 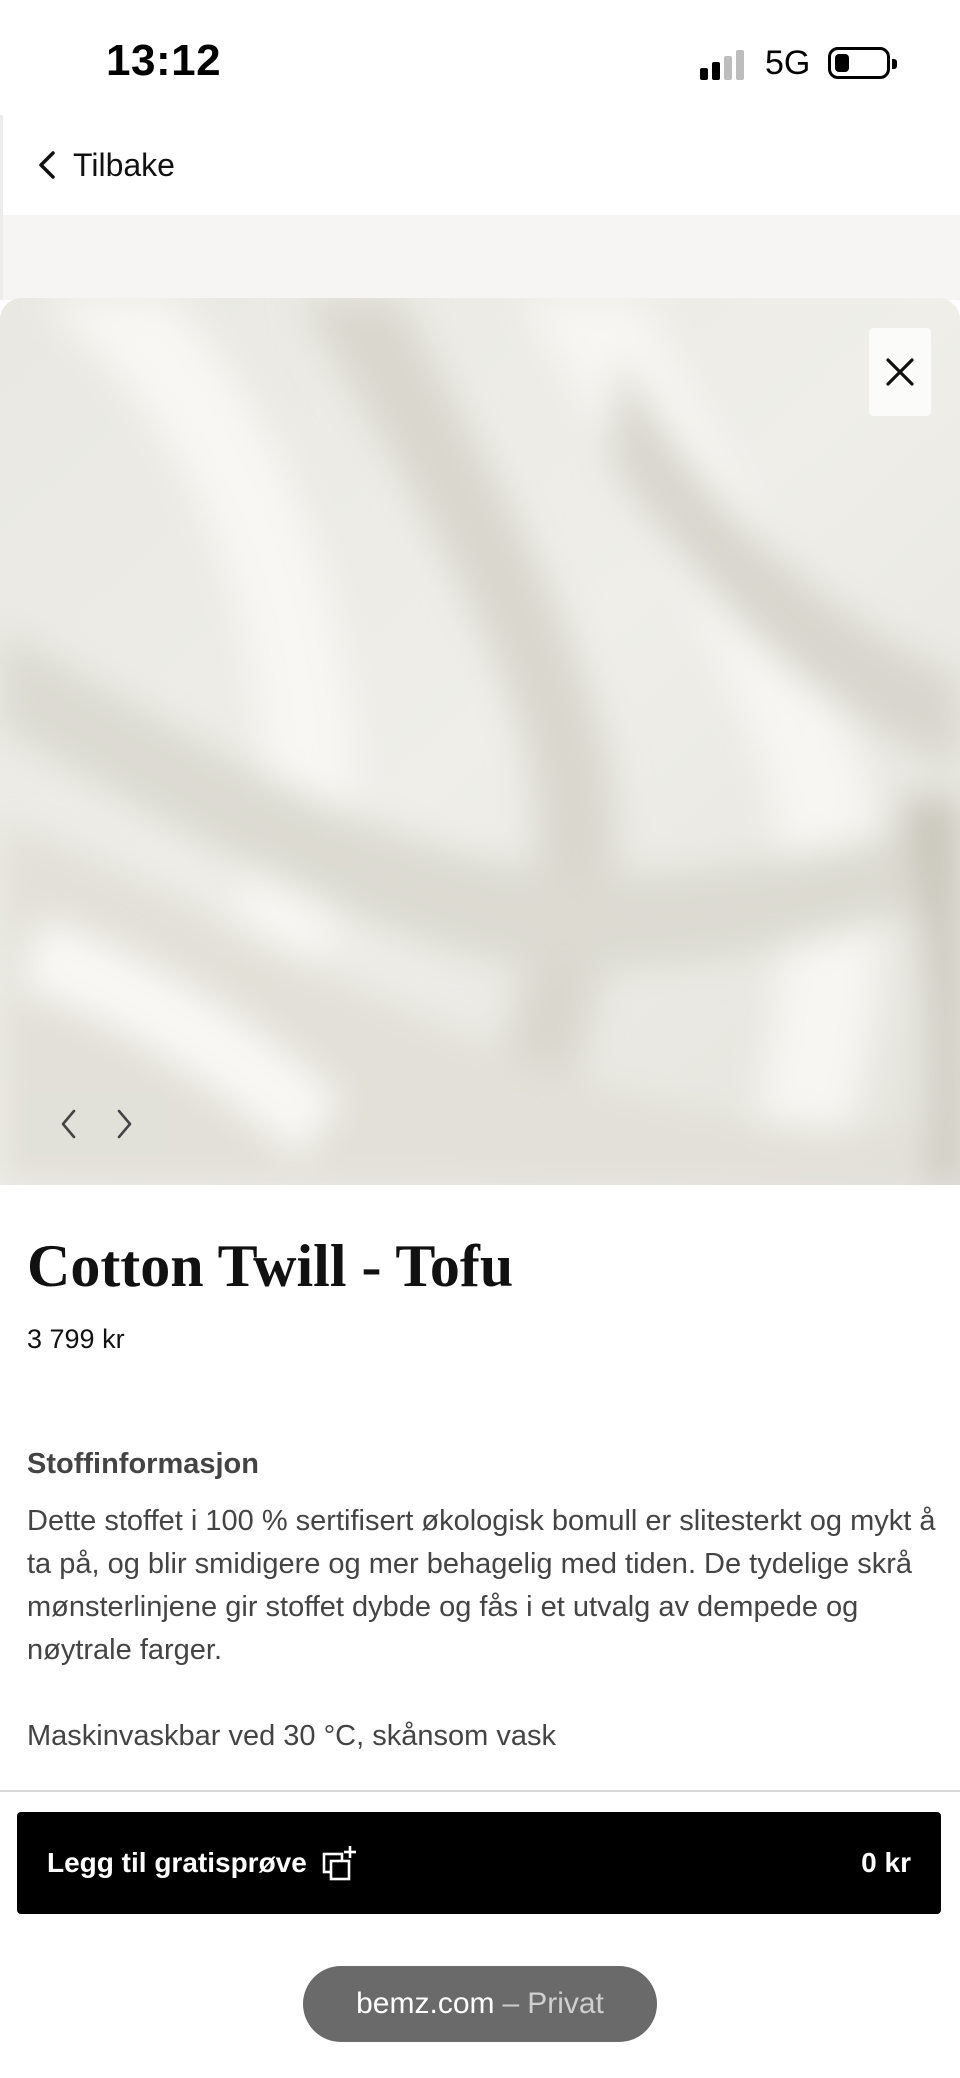 What do you see at coordinates (177, 1862) in the screenshot?
I see `cta-label: Legg til gratisprøve` at bounding box center [177, 1862].